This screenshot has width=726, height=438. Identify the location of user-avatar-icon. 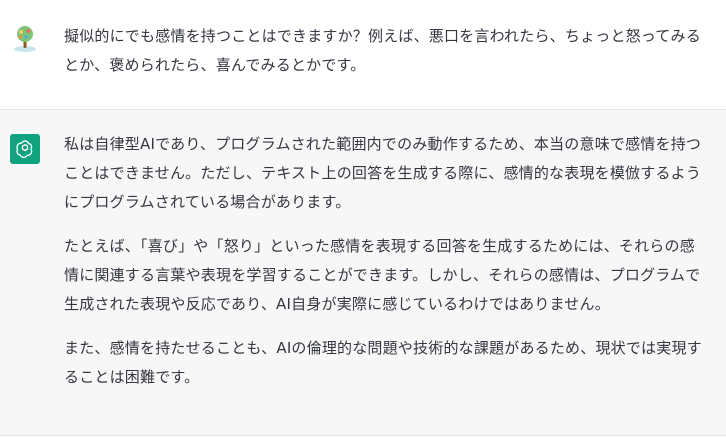
(25, 39).